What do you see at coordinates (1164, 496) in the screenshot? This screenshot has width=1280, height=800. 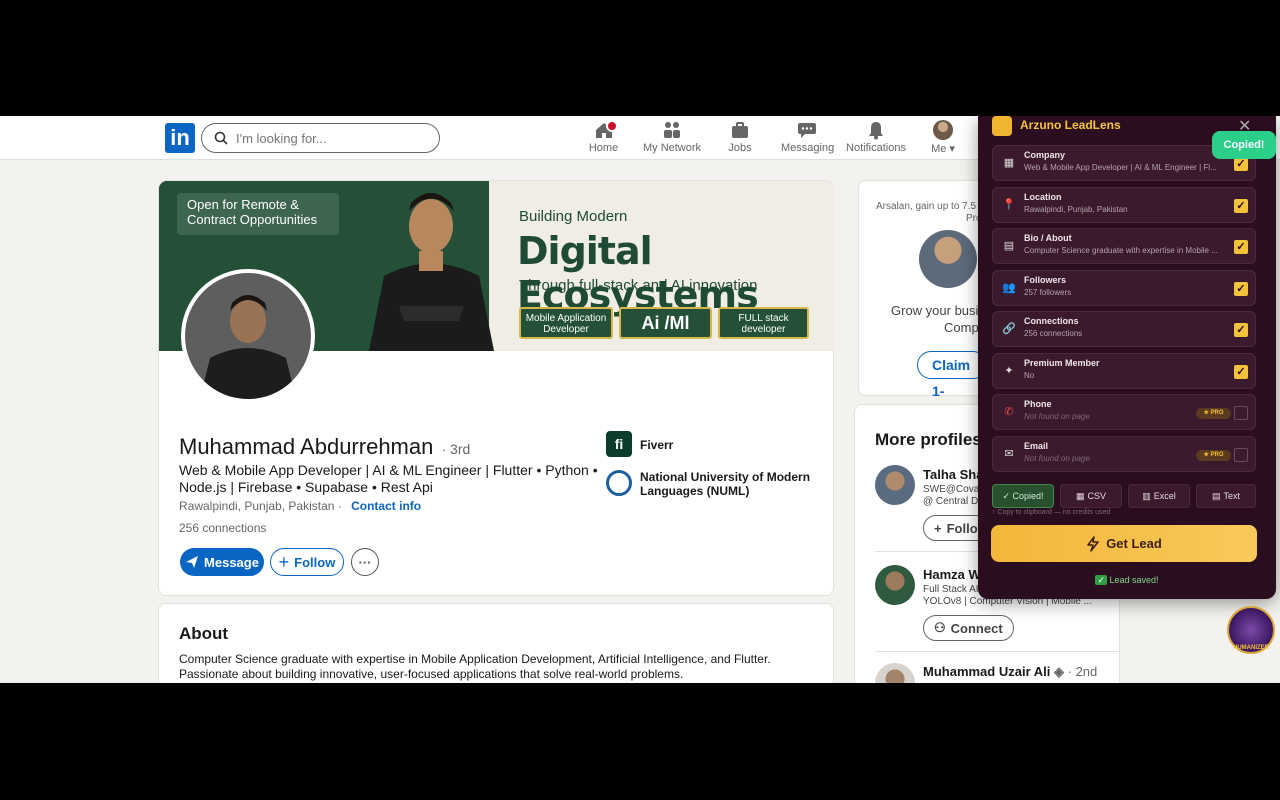 I see `excel-label: Excel` at bounding box center [1164, 496].